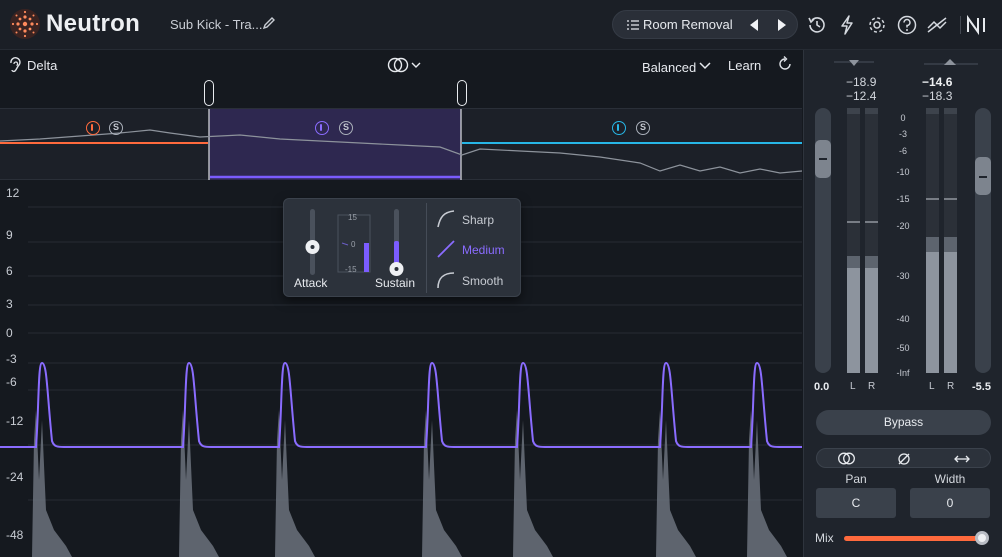 The height and width of the screenshot is (557, 1002). Describe the element at coordinates (93, 128) in the screenshot. I see `band-1-enable-icon` at that location.